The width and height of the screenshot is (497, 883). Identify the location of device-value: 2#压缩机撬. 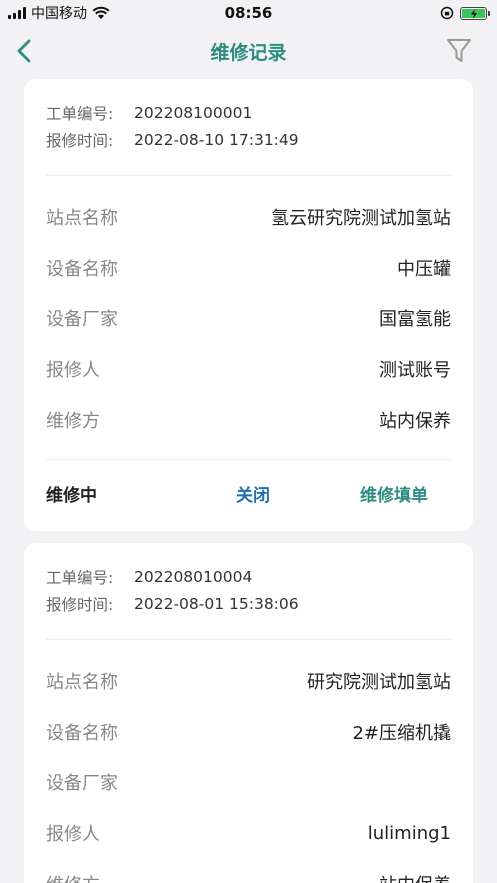
(401, 733).